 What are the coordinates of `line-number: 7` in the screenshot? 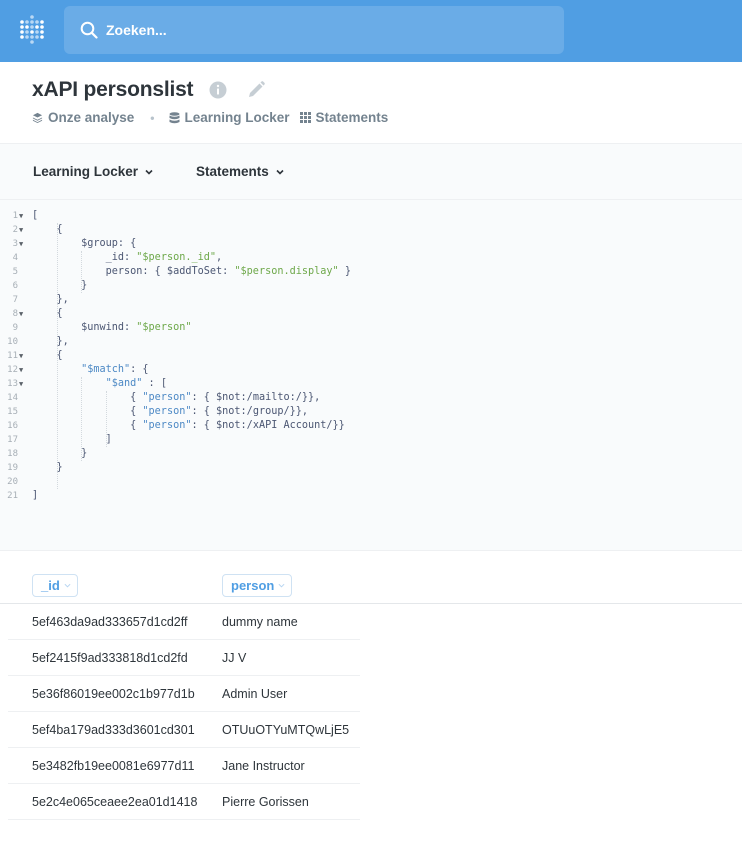 It's located at (15, 300).